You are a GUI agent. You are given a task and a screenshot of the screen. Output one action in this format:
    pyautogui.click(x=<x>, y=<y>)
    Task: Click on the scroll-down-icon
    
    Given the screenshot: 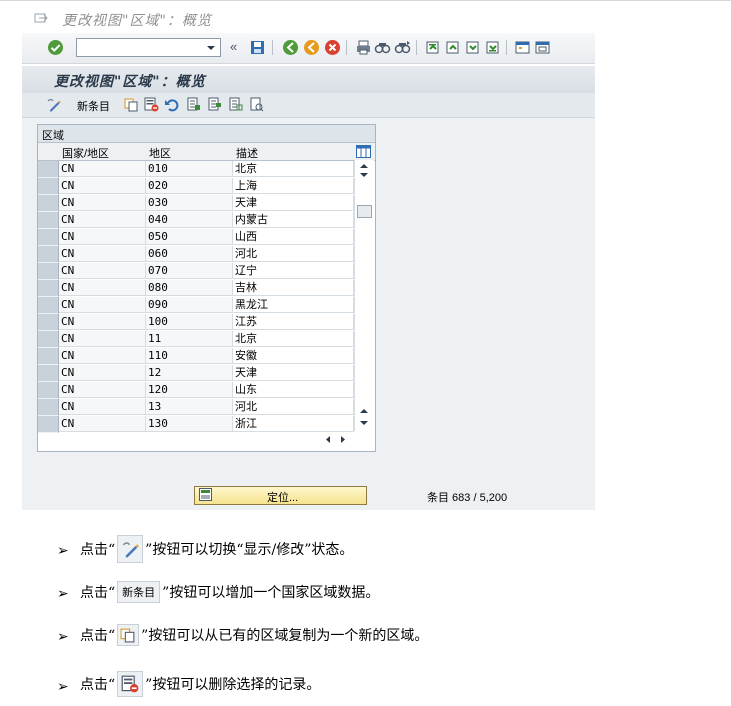 What is the action you would take?
    pyautogui.click(x=364, y=175)
    